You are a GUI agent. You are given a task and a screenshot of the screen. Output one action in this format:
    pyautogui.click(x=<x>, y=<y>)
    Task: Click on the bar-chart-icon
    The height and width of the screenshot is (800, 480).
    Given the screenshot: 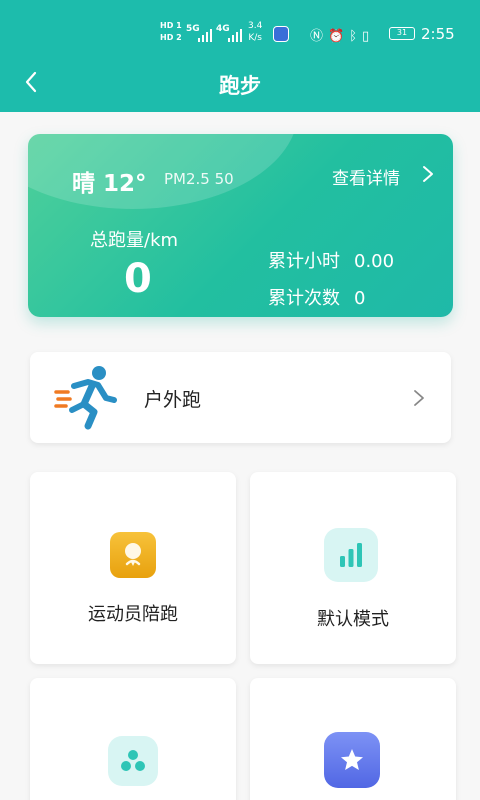 What is the action you would take?
    pyautogui.click(x=351, y=555)
    